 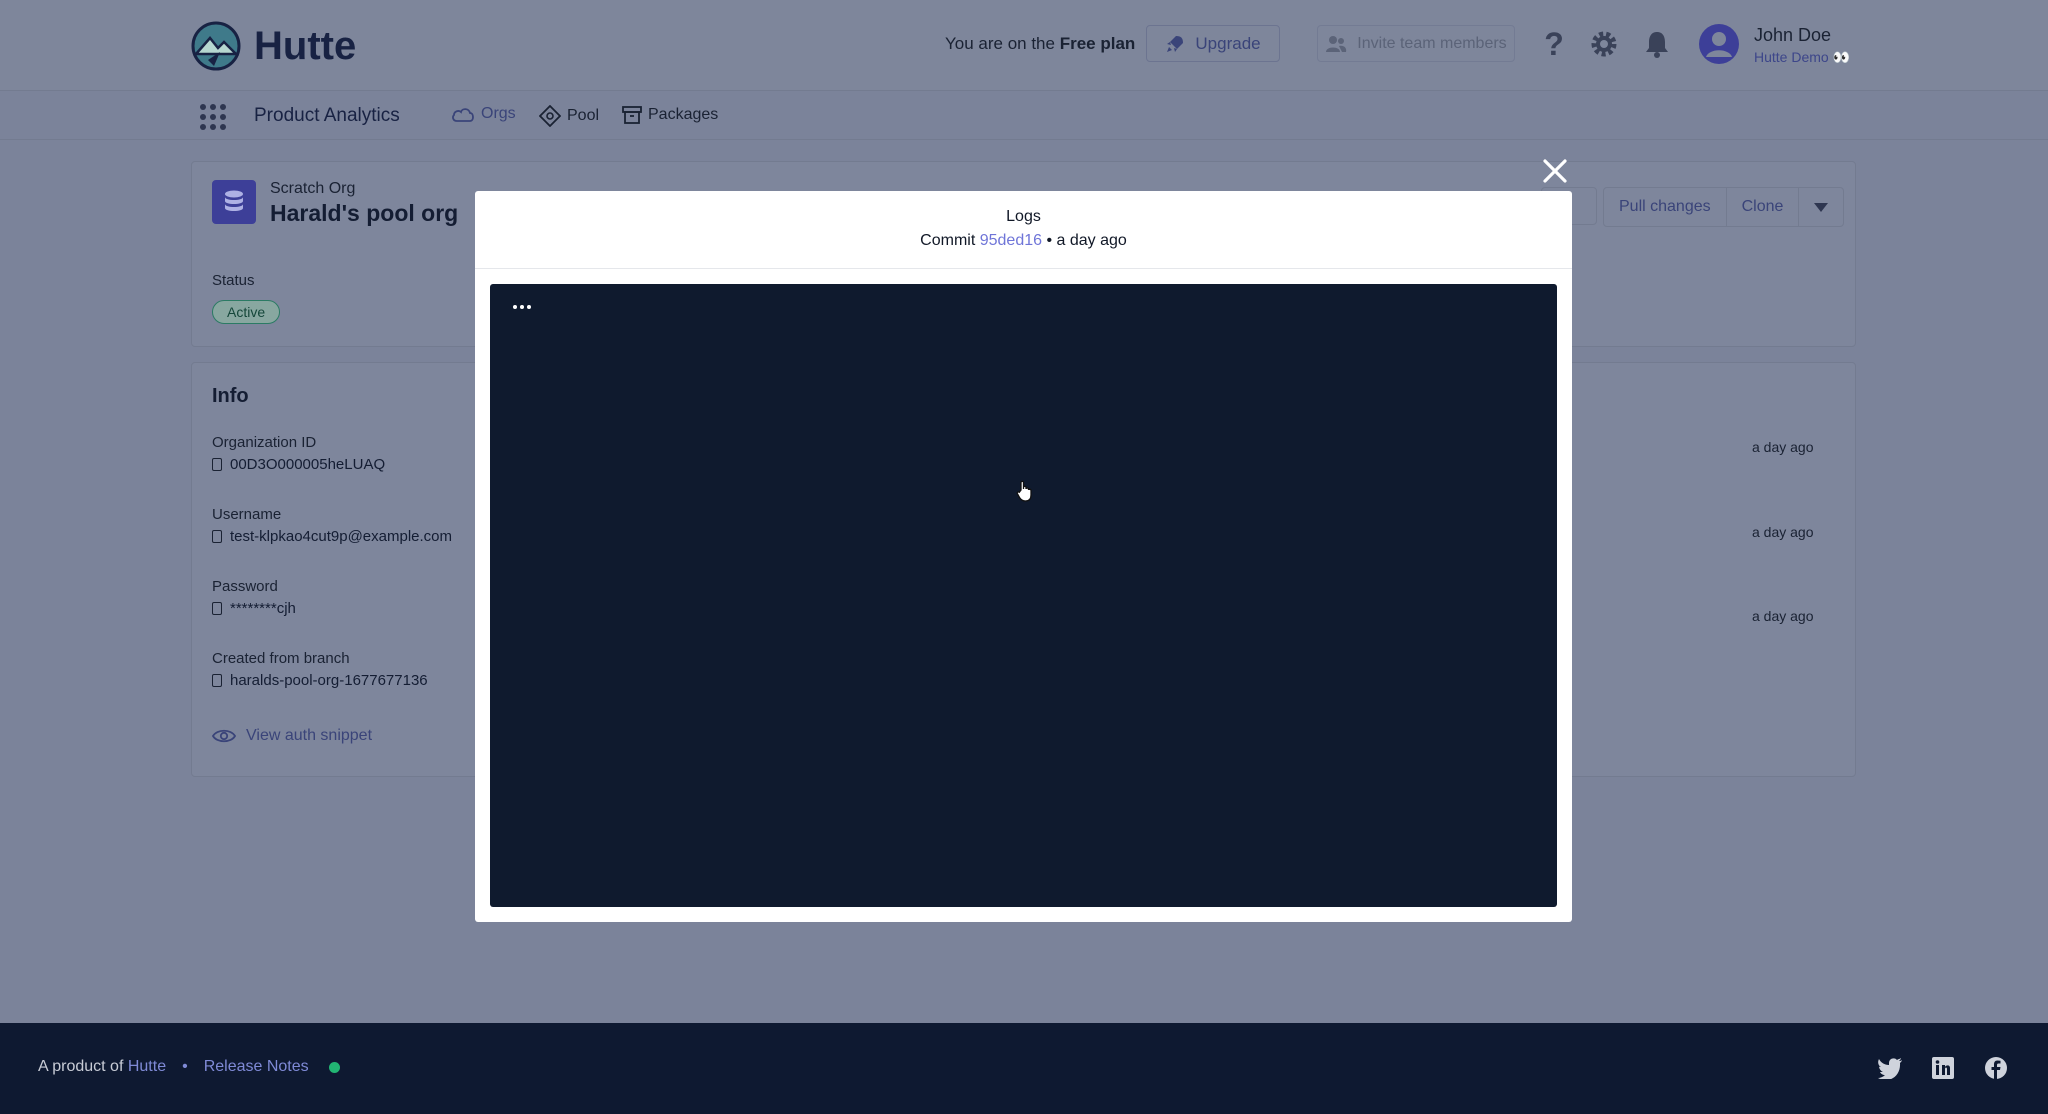 What do you see at coordinates (309, 735) in the screenshot?
I see `auth-link-label: View auth snippet` at bounding box center [309, 735].